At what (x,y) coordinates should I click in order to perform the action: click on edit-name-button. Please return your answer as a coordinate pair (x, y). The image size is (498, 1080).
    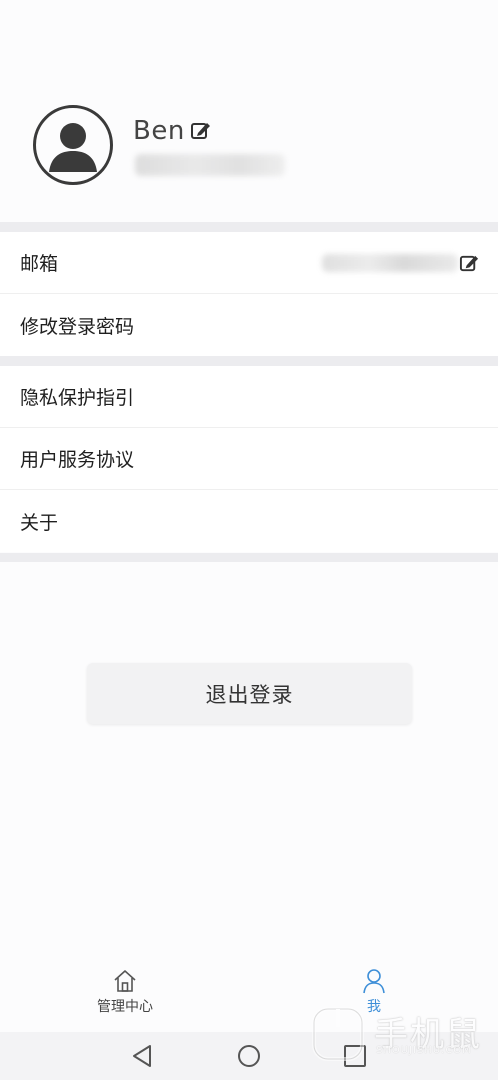
    Looking at the image, I should click on (201, 131).